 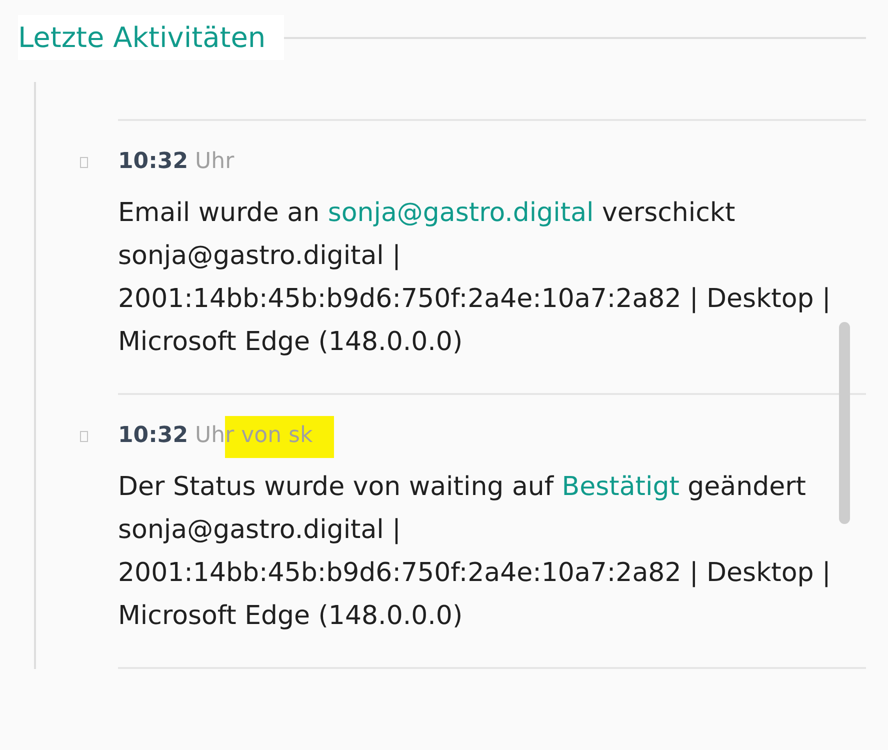 I want to click on text-link: Bestätigt, so click(x=621, y=487).